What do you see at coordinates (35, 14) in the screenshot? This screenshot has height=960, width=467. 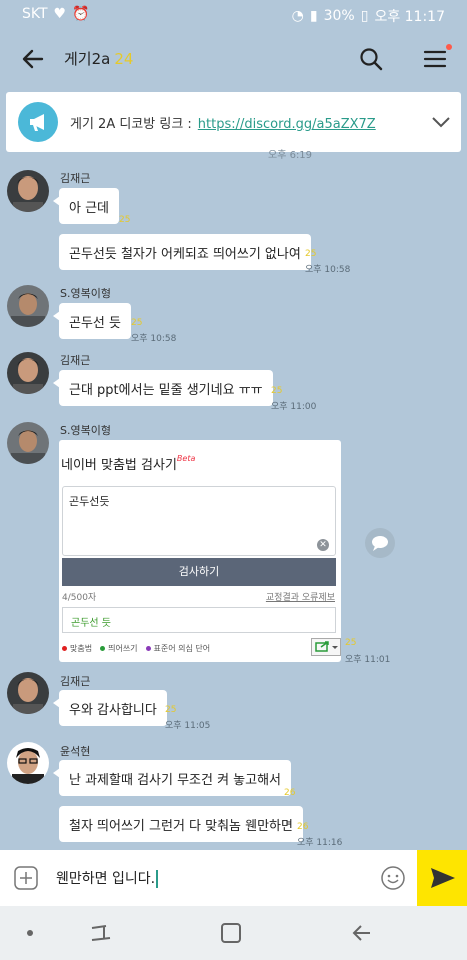 I see `carrier-label: SKT` at bounding box center [35, 14].